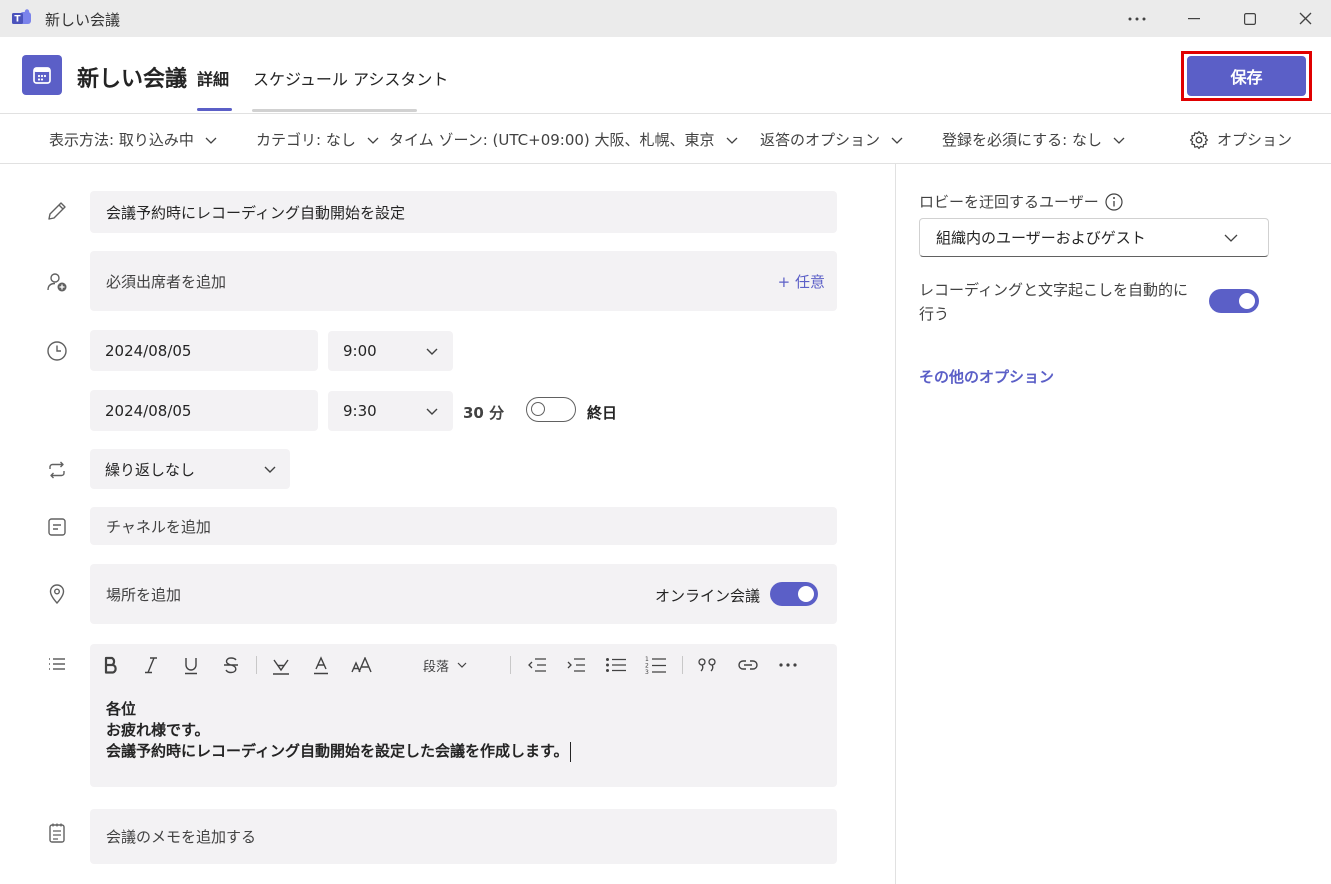  I want to click on info-icon, so click(1114, 201).